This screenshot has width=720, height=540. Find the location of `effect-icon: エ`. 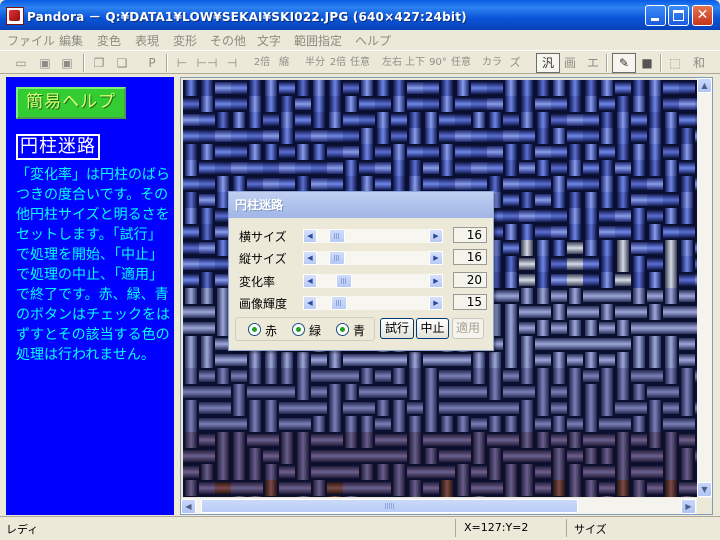

effect-icon: エ is located at coordinates (593, 63).